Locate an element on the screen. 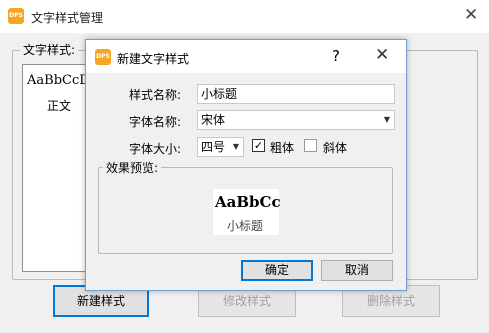 The image size is (489, 333). bold-checkbox: ✓ is located at coordinates (258, 145).